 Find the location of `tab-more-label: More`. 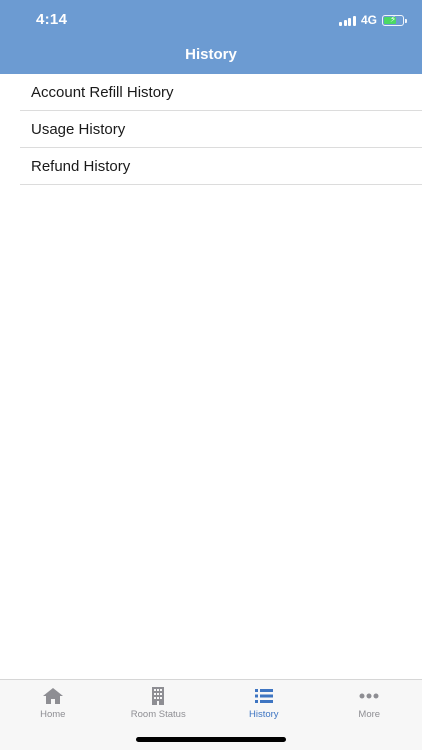

tab-more-label: More is located at coordinates (369, 714).